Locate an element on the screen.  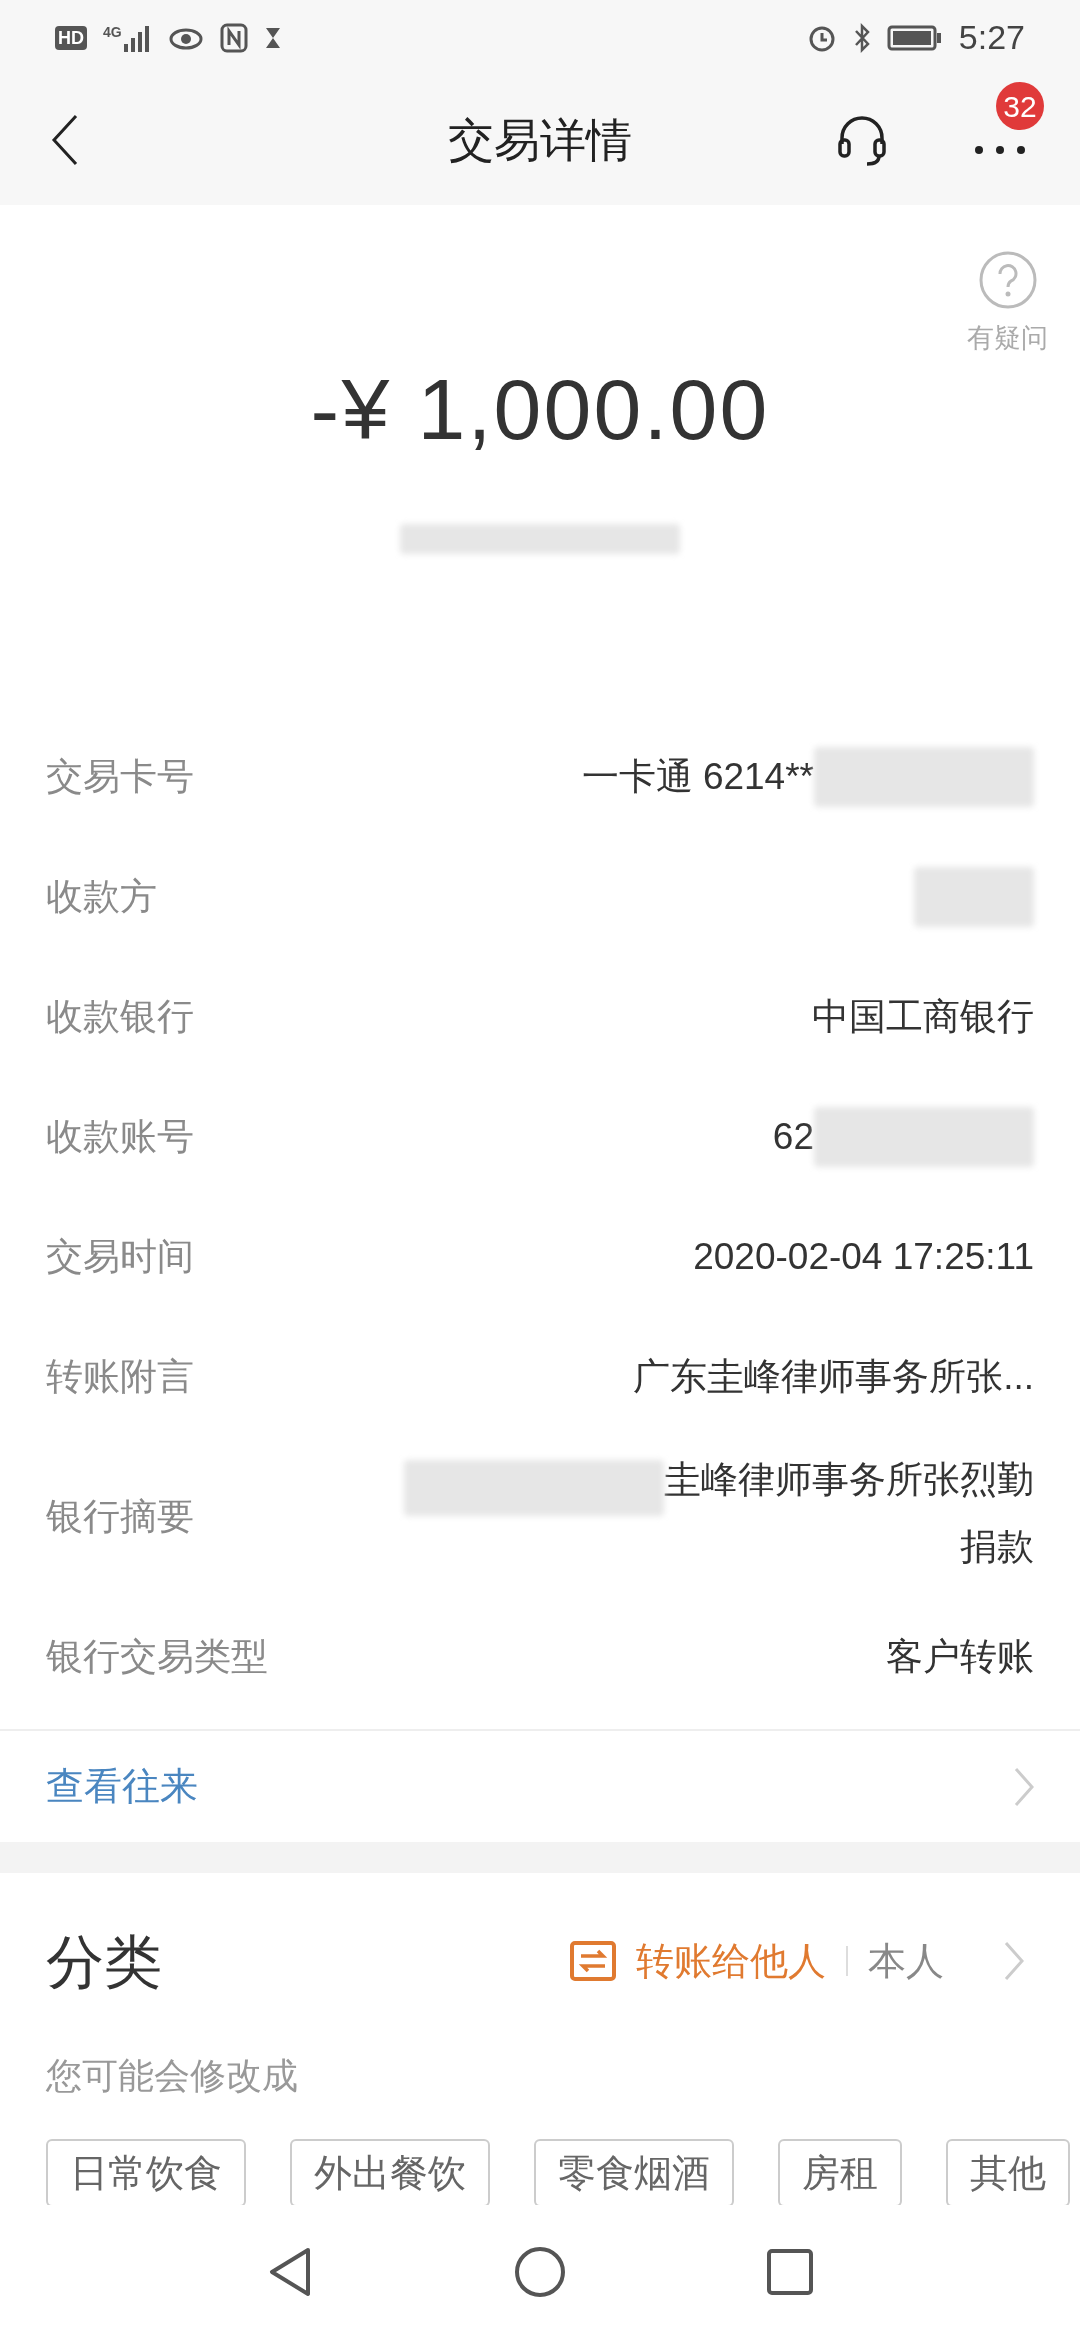
category-chip: 其他 is located at coordinates (1008, 2172).